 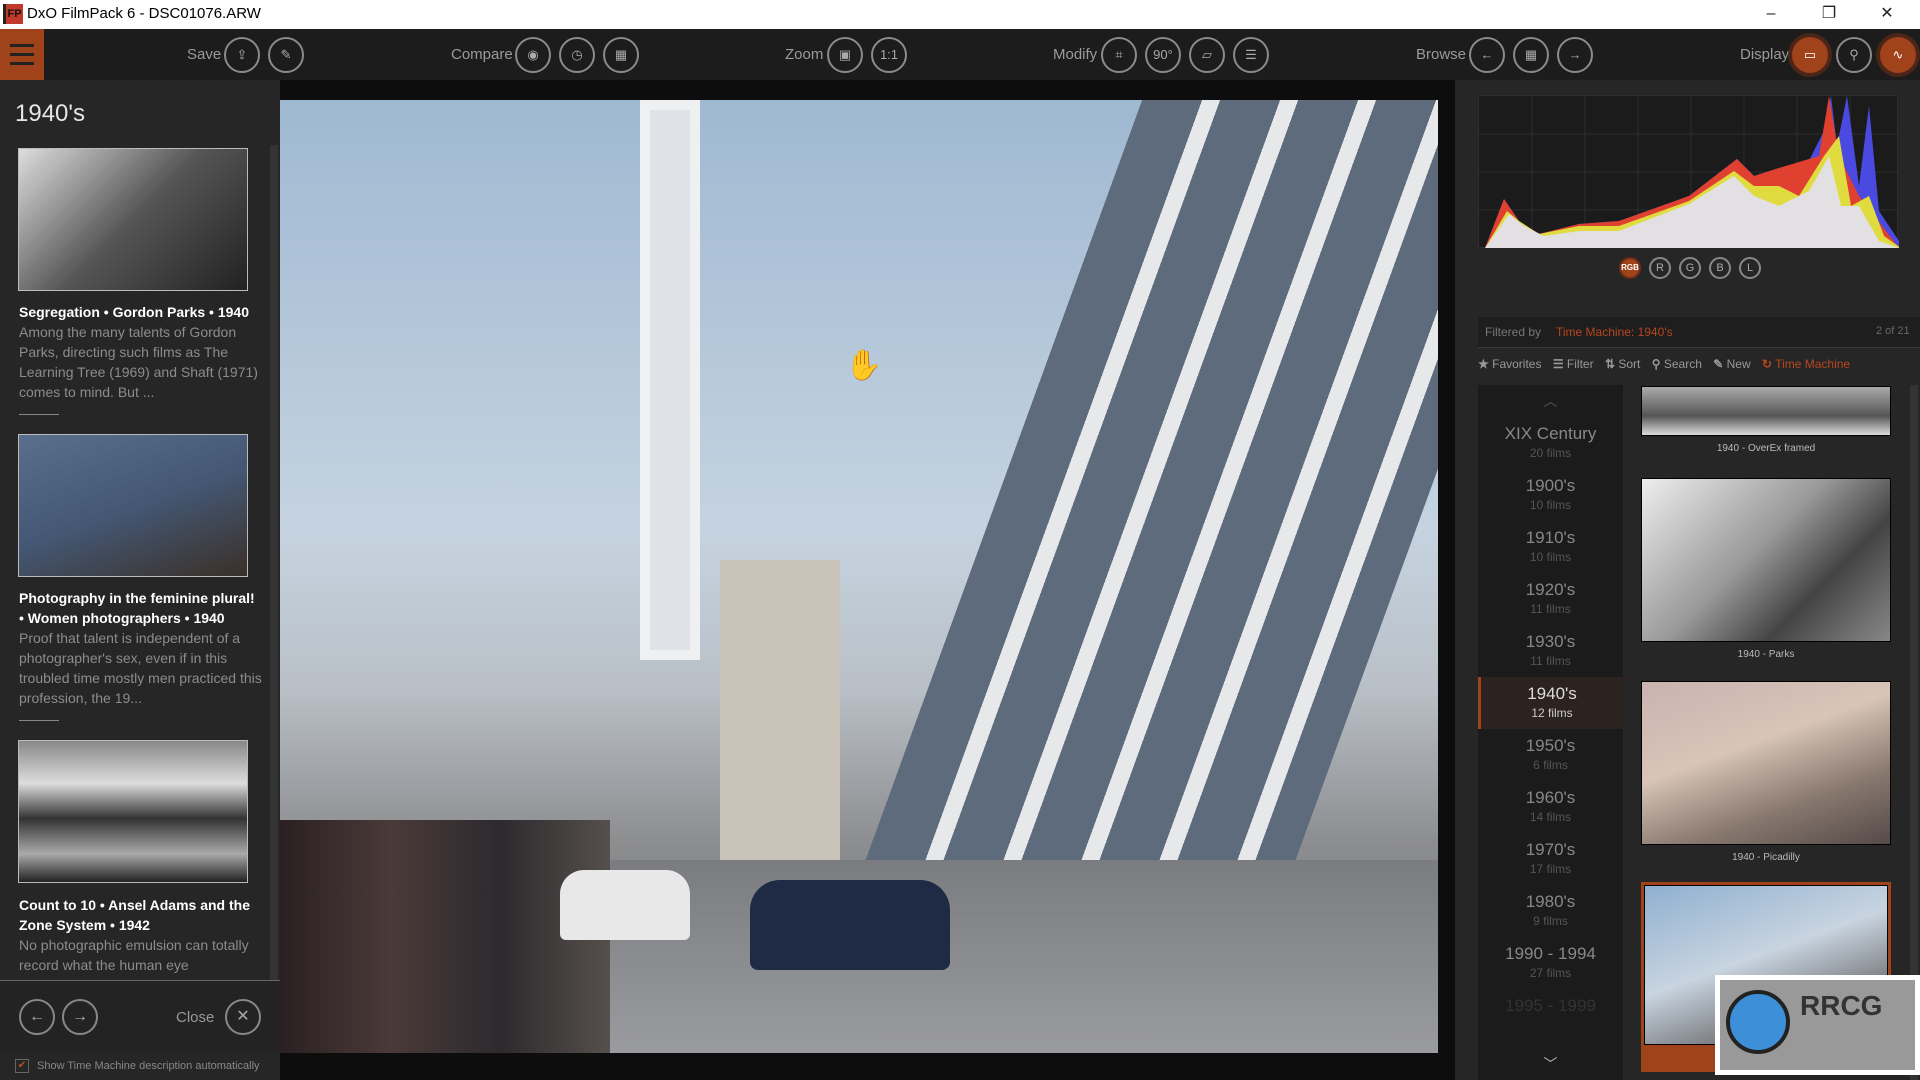 What do you see at coordinates (274, 562) in the screenshot?
I see `left-scrollbar` at bounding box center [274, 562].